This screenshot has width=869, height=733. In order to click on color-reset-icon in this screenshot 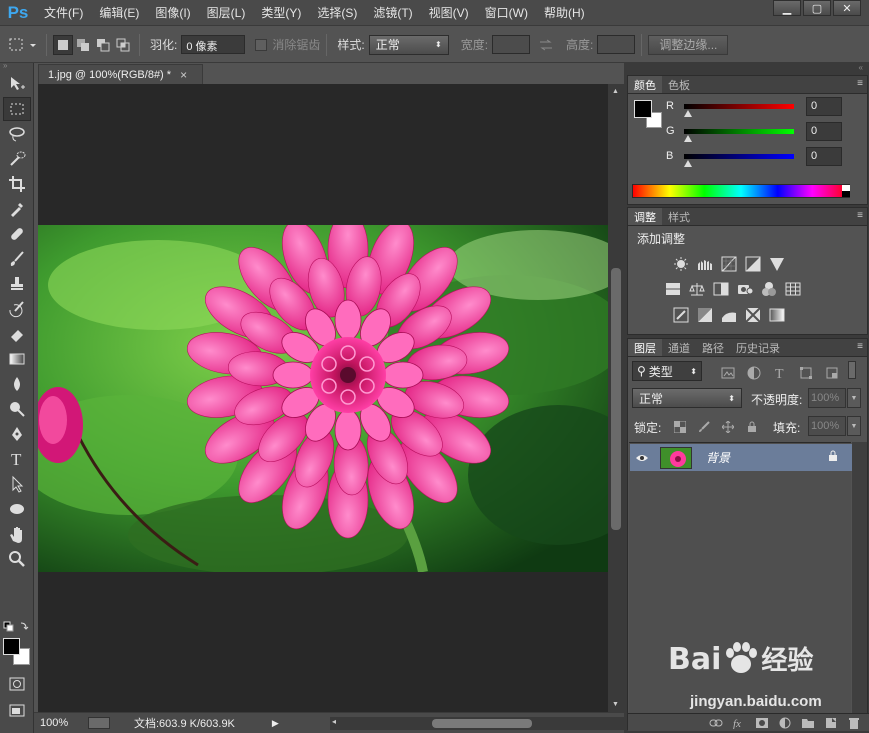, I will do `click(17, 626)`.